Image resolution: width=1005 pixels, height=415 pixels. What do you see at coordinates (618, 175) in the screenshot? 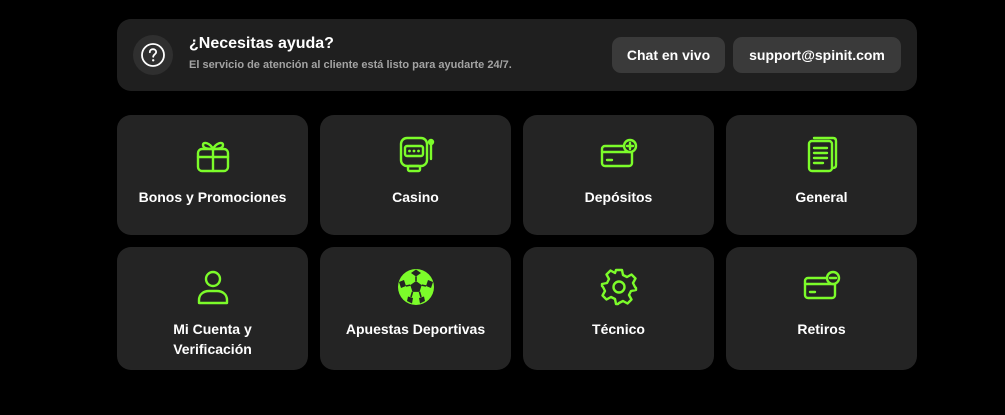
I see `category-depositos: Depósitos` at bounding box center [618, 175].